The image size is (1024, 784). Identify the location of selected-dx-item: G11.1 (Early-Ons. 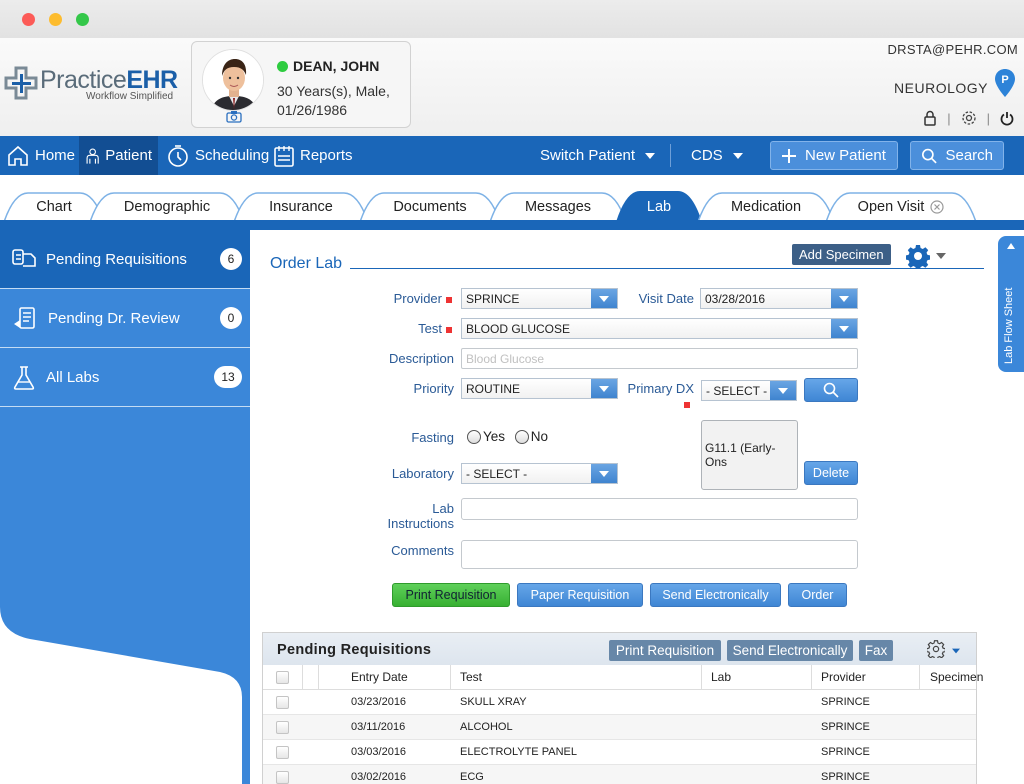
(751, 455).